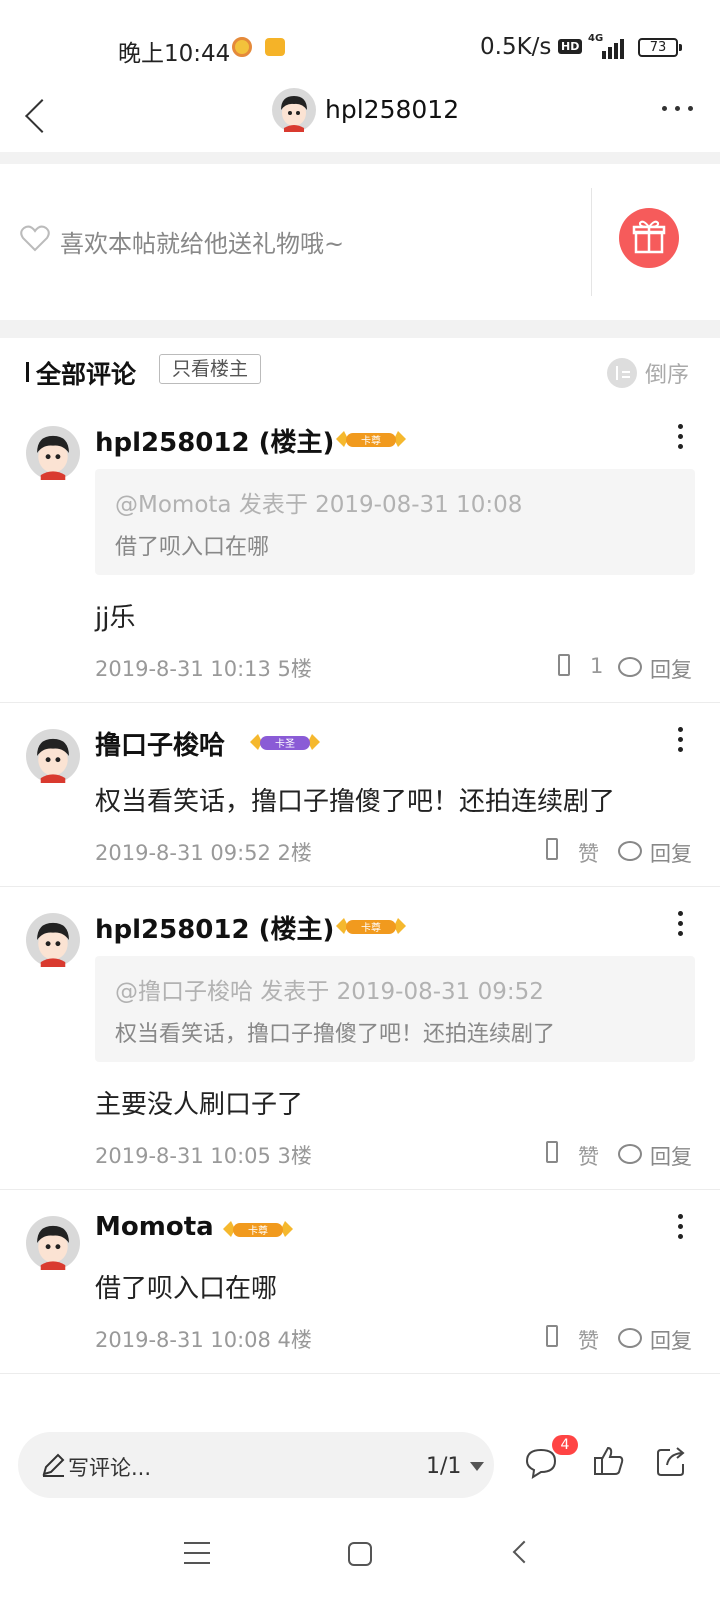  I want to click on sort-icon, so click(622, 373).